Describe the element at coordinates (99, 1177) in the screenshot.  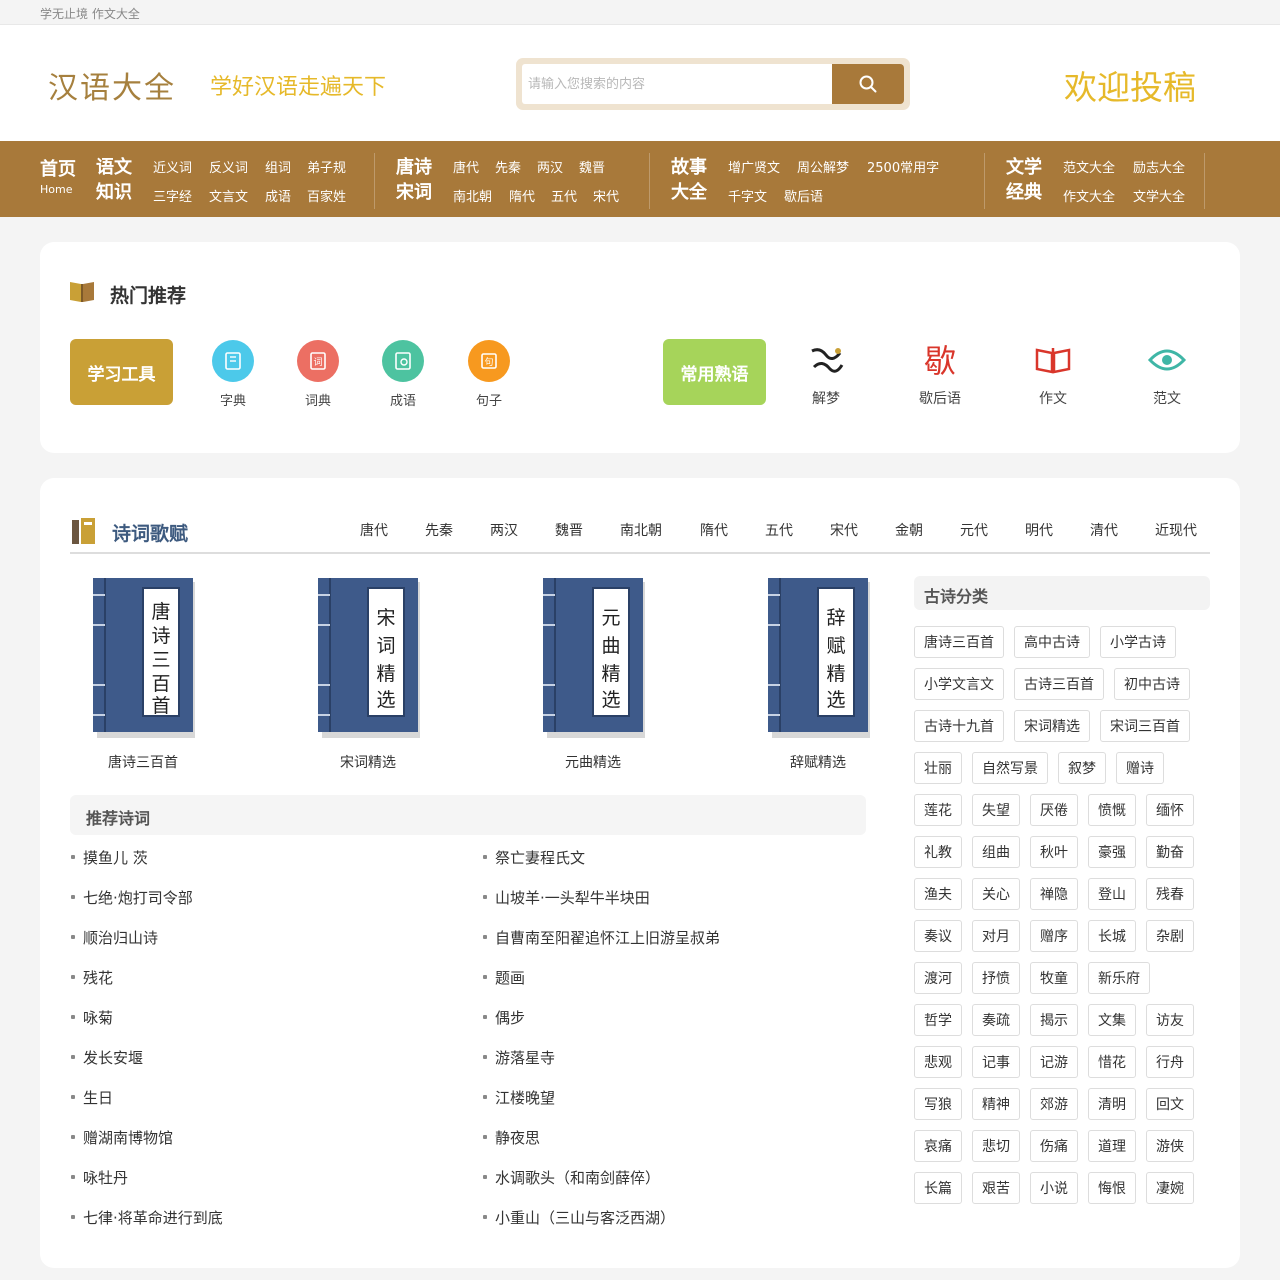
I see `poem-link: 咏牡丹` at that location.